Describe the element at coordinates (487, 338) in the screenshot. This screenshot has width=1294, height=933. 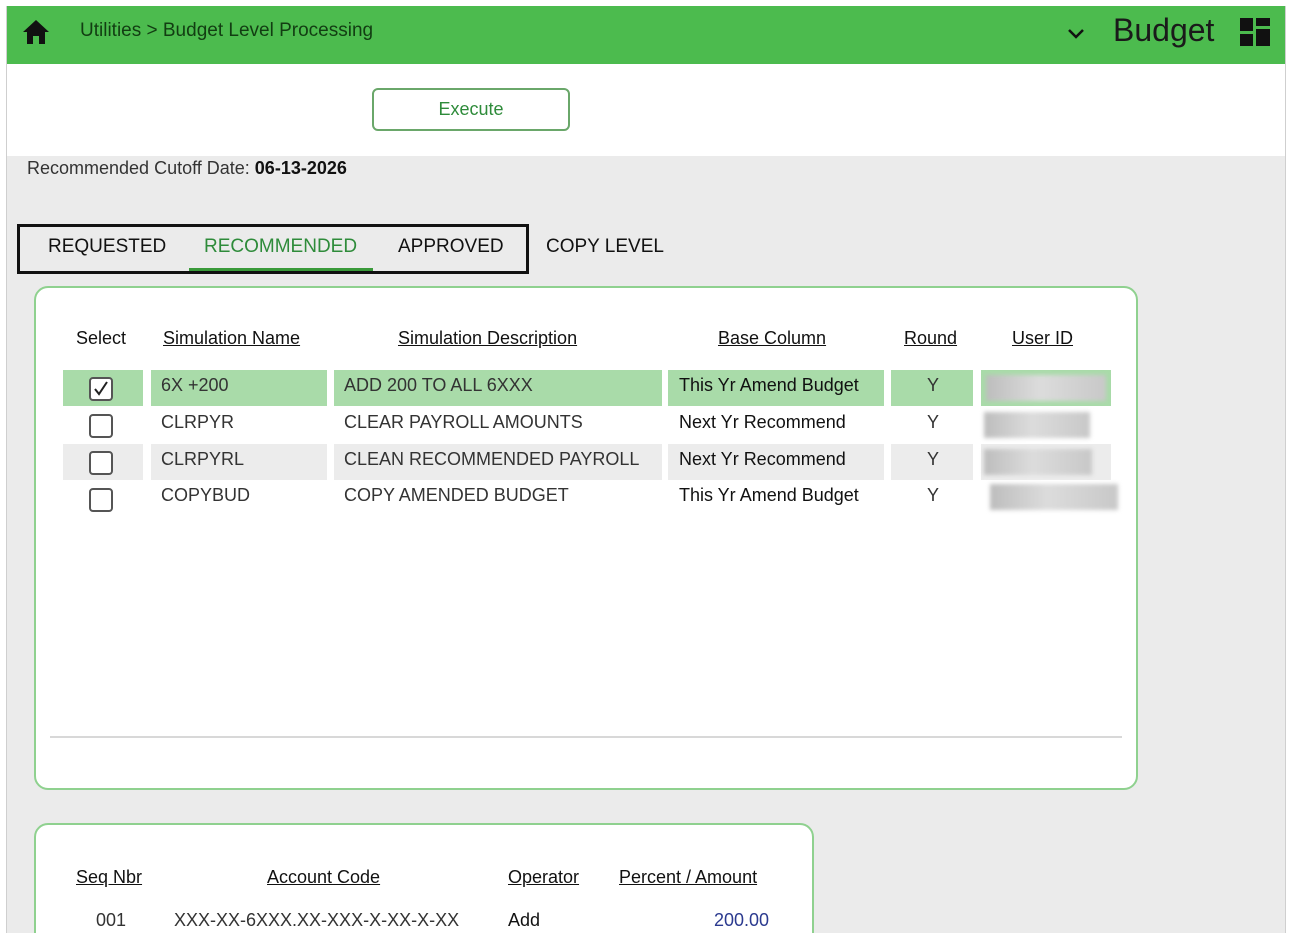
I see `col-simulation-description: Simulation Description` at that location.